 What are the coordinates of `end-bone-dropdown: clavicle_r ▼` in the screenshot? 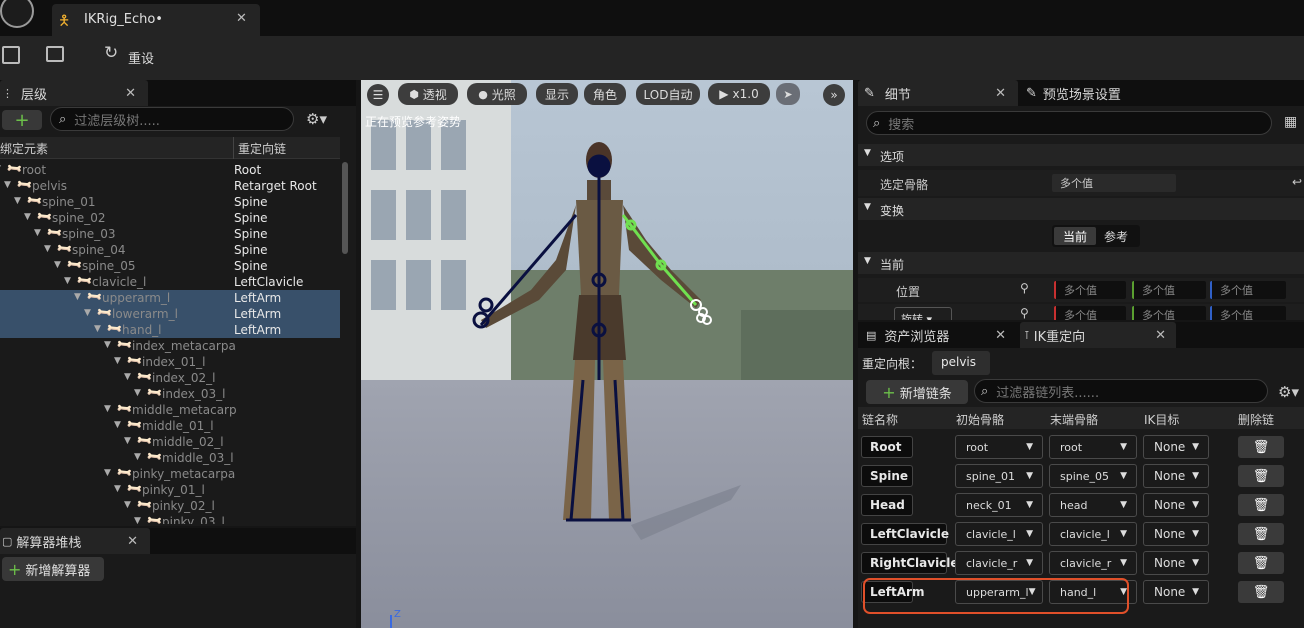 It's located at (1093, 563).